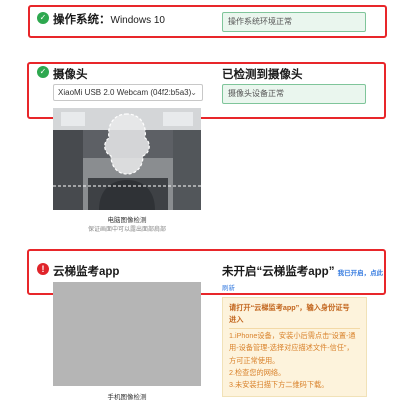  I want to click on error-circle-icon: !, so click(43, 269).